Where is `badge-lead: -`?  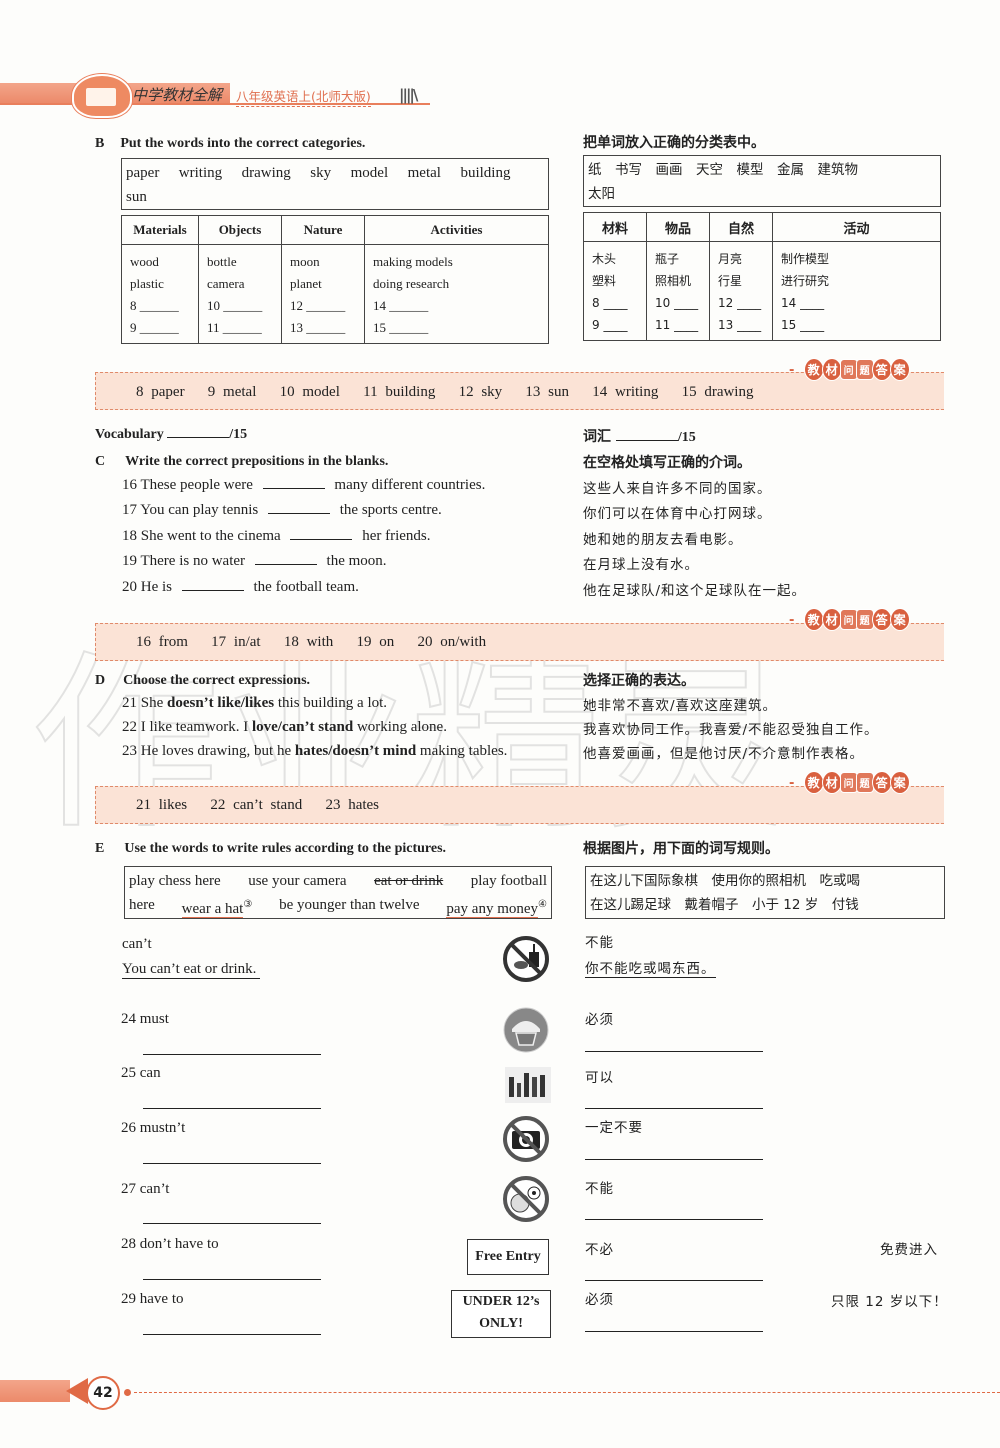 badge-lead: - is located at coordinates (792, 370).